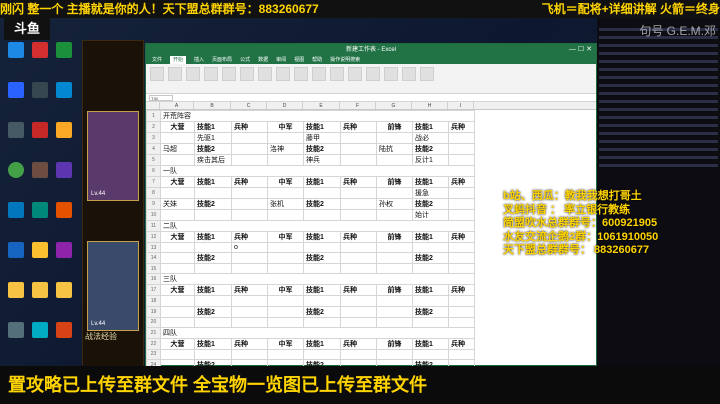  What do you see at coordinates (153, 226) in the screenshot?
I see `row-header: 11` at bounding box center [153, 226].